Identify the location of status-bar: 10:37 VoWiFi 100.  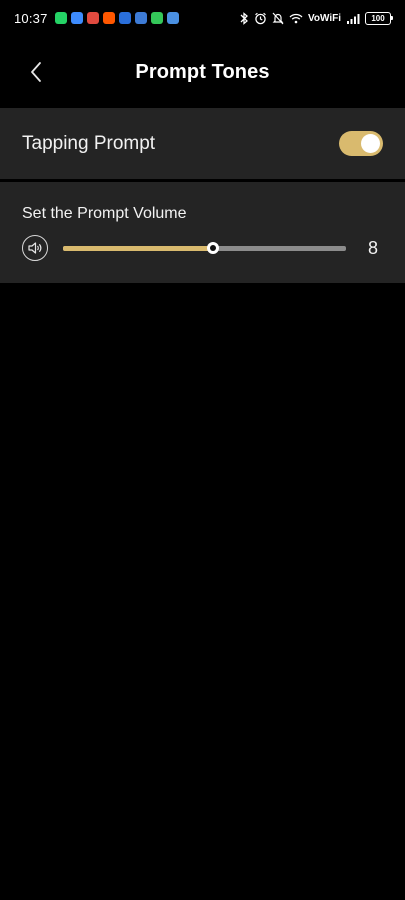
(202, 18).